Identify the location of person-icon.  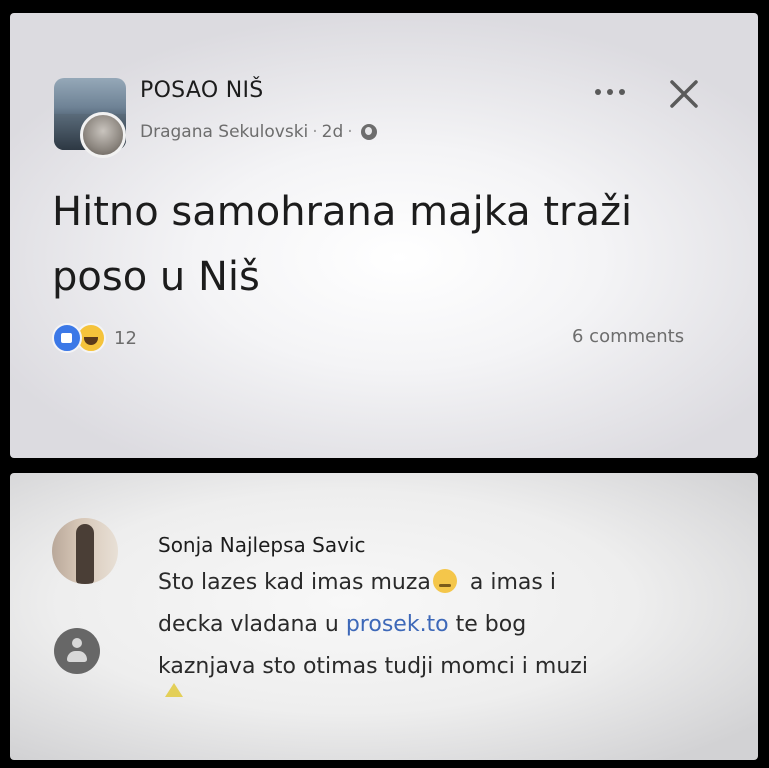
(77, 651).